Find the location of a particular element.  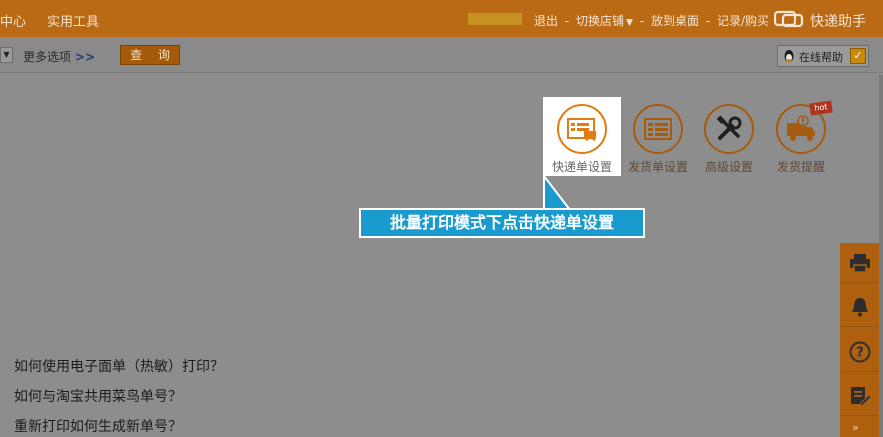

caret-down-icon: ▼ is located at coordinates (629, 23).